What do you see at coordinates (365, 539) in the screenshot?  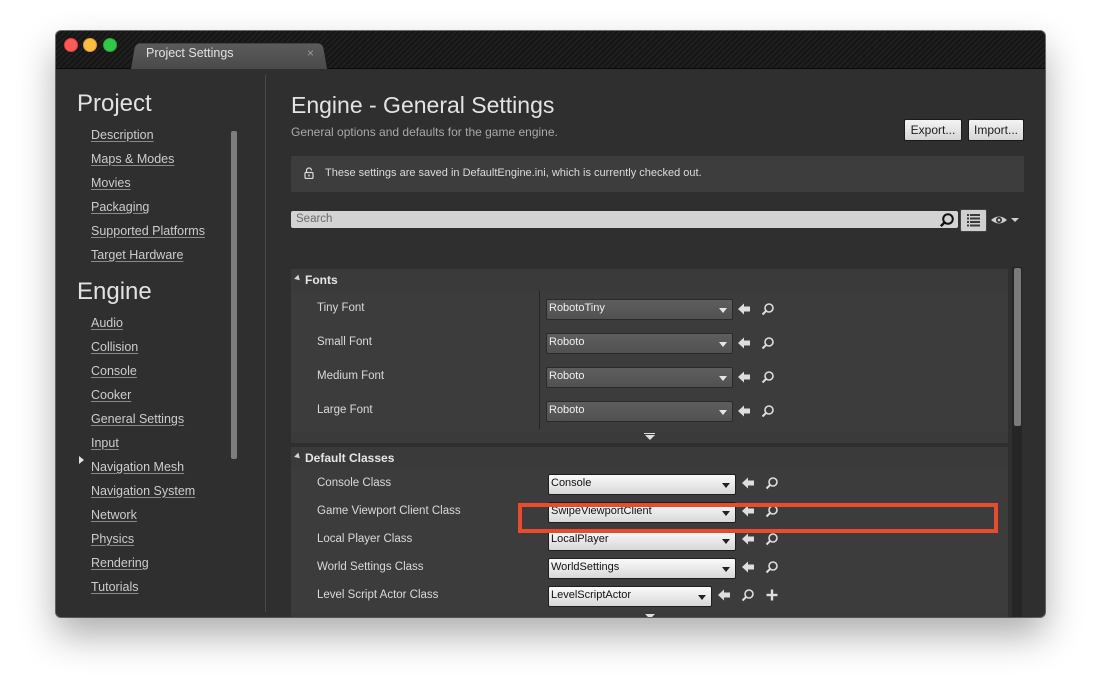 I see `property-label: Local Player Class` at bounding box center [365, 539].